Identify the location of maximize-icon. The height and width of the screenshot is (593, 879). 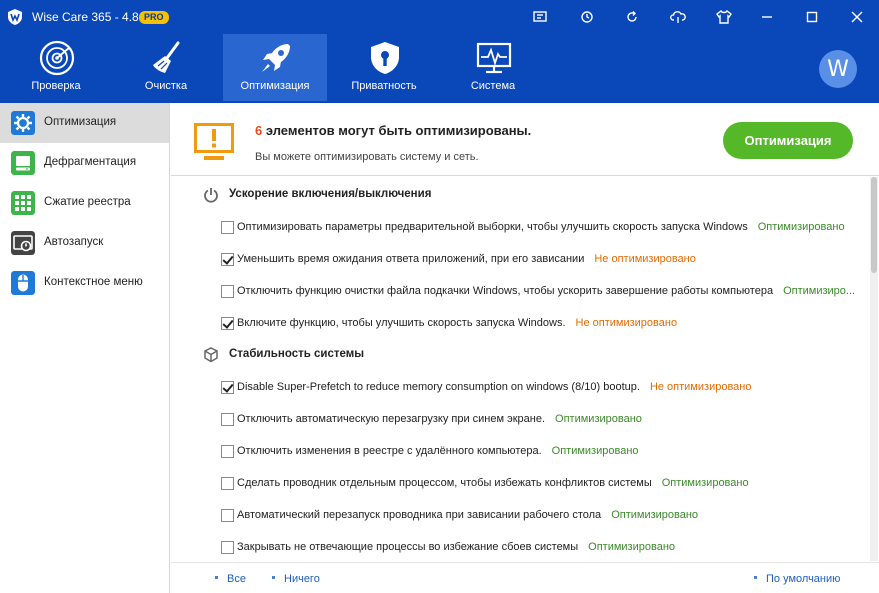
(812, 17).